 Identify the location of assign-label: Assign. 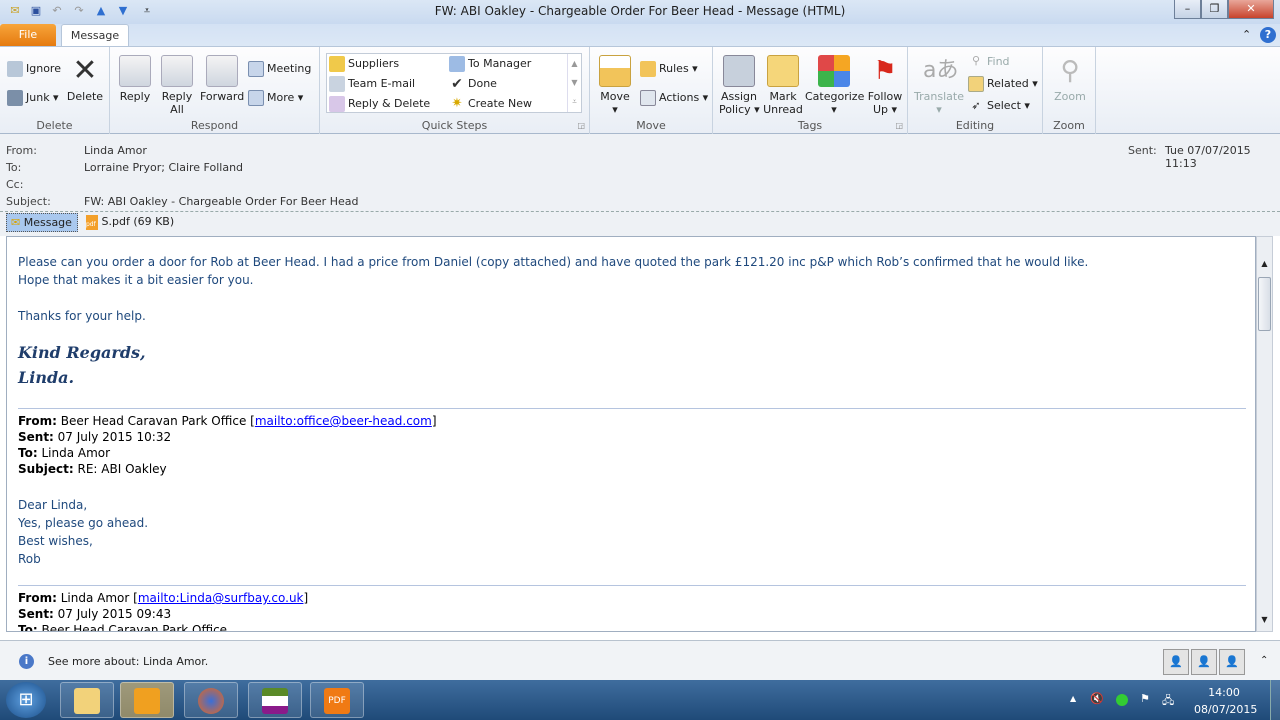
(739, 96).